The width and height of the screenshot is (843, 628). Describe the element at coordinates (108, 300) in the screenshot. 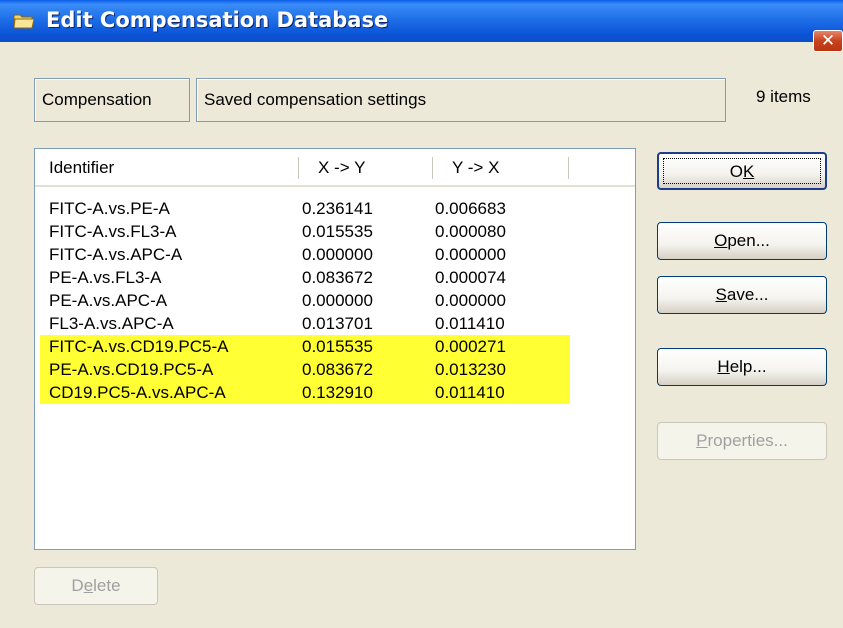

I see `row-identifier: PE-A.vs.APC-A` at that location.